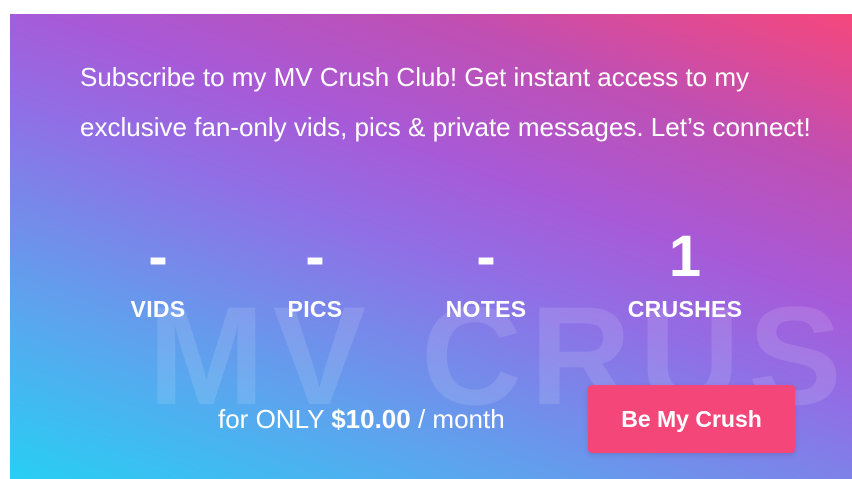 This screenshot has width=852, height=479. What do you see at coordinates (315, 256) in the screenshot?
I see `stat-pics-value: -` at bounding box center [315, 256].